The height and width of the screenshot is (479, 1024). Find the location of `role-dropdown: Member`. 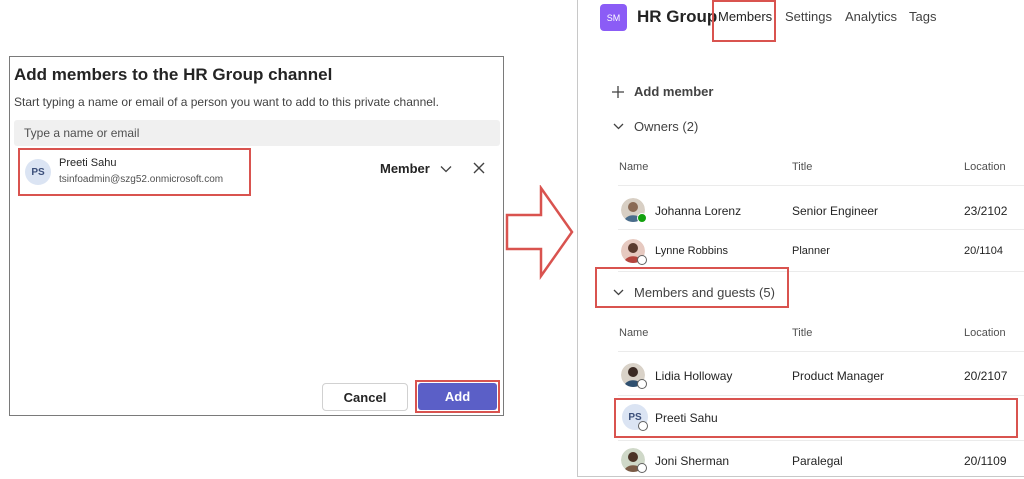

role-dropdown: Member is located at coordinates (416, 168).